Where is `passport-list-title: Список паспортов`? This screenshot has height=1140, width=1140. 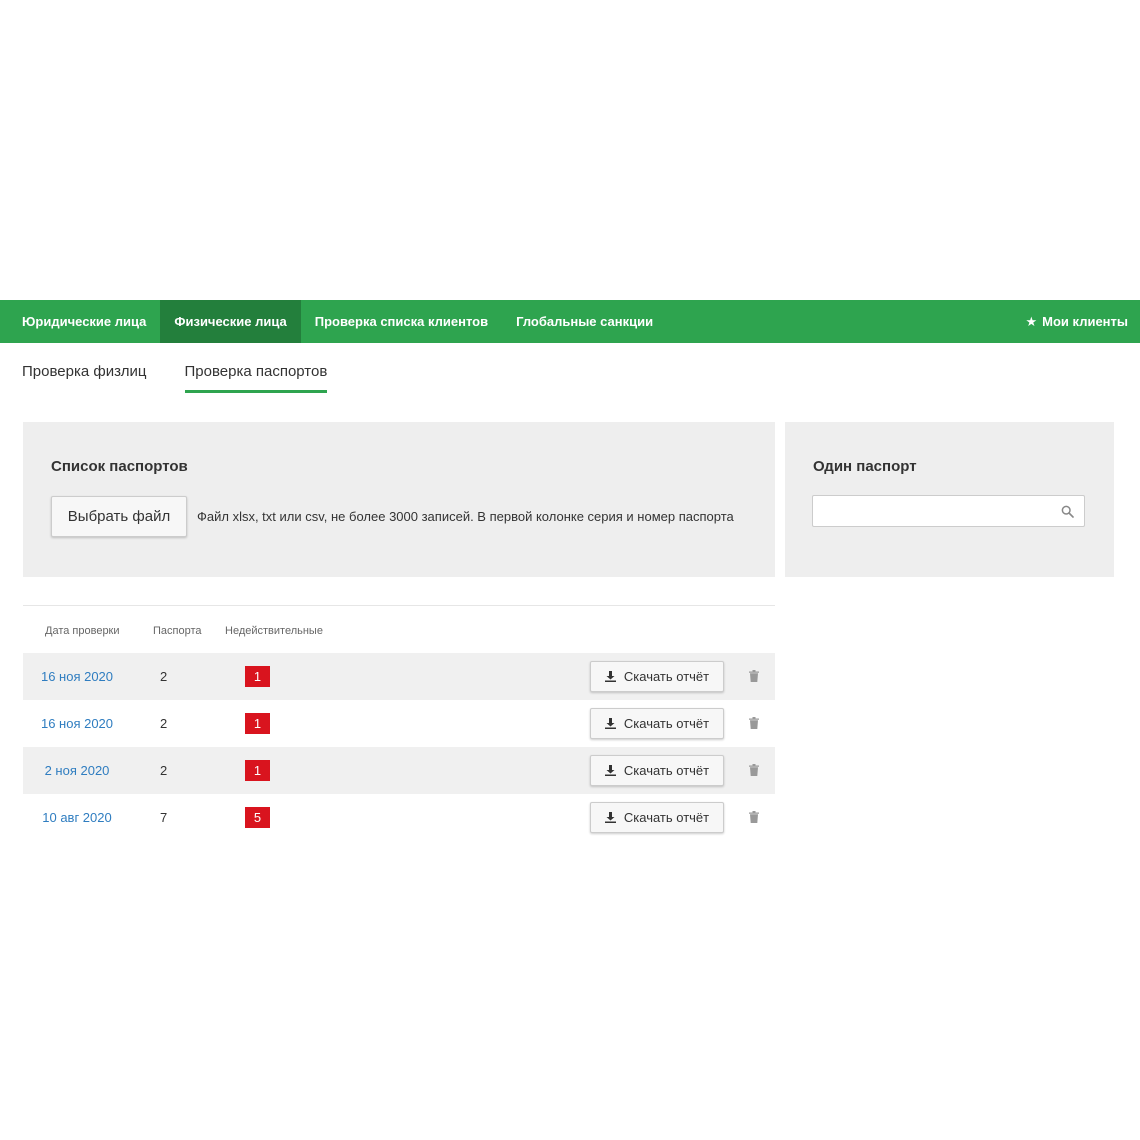 passport-list-title: Список паспортов is located at coordinates (119, 466).